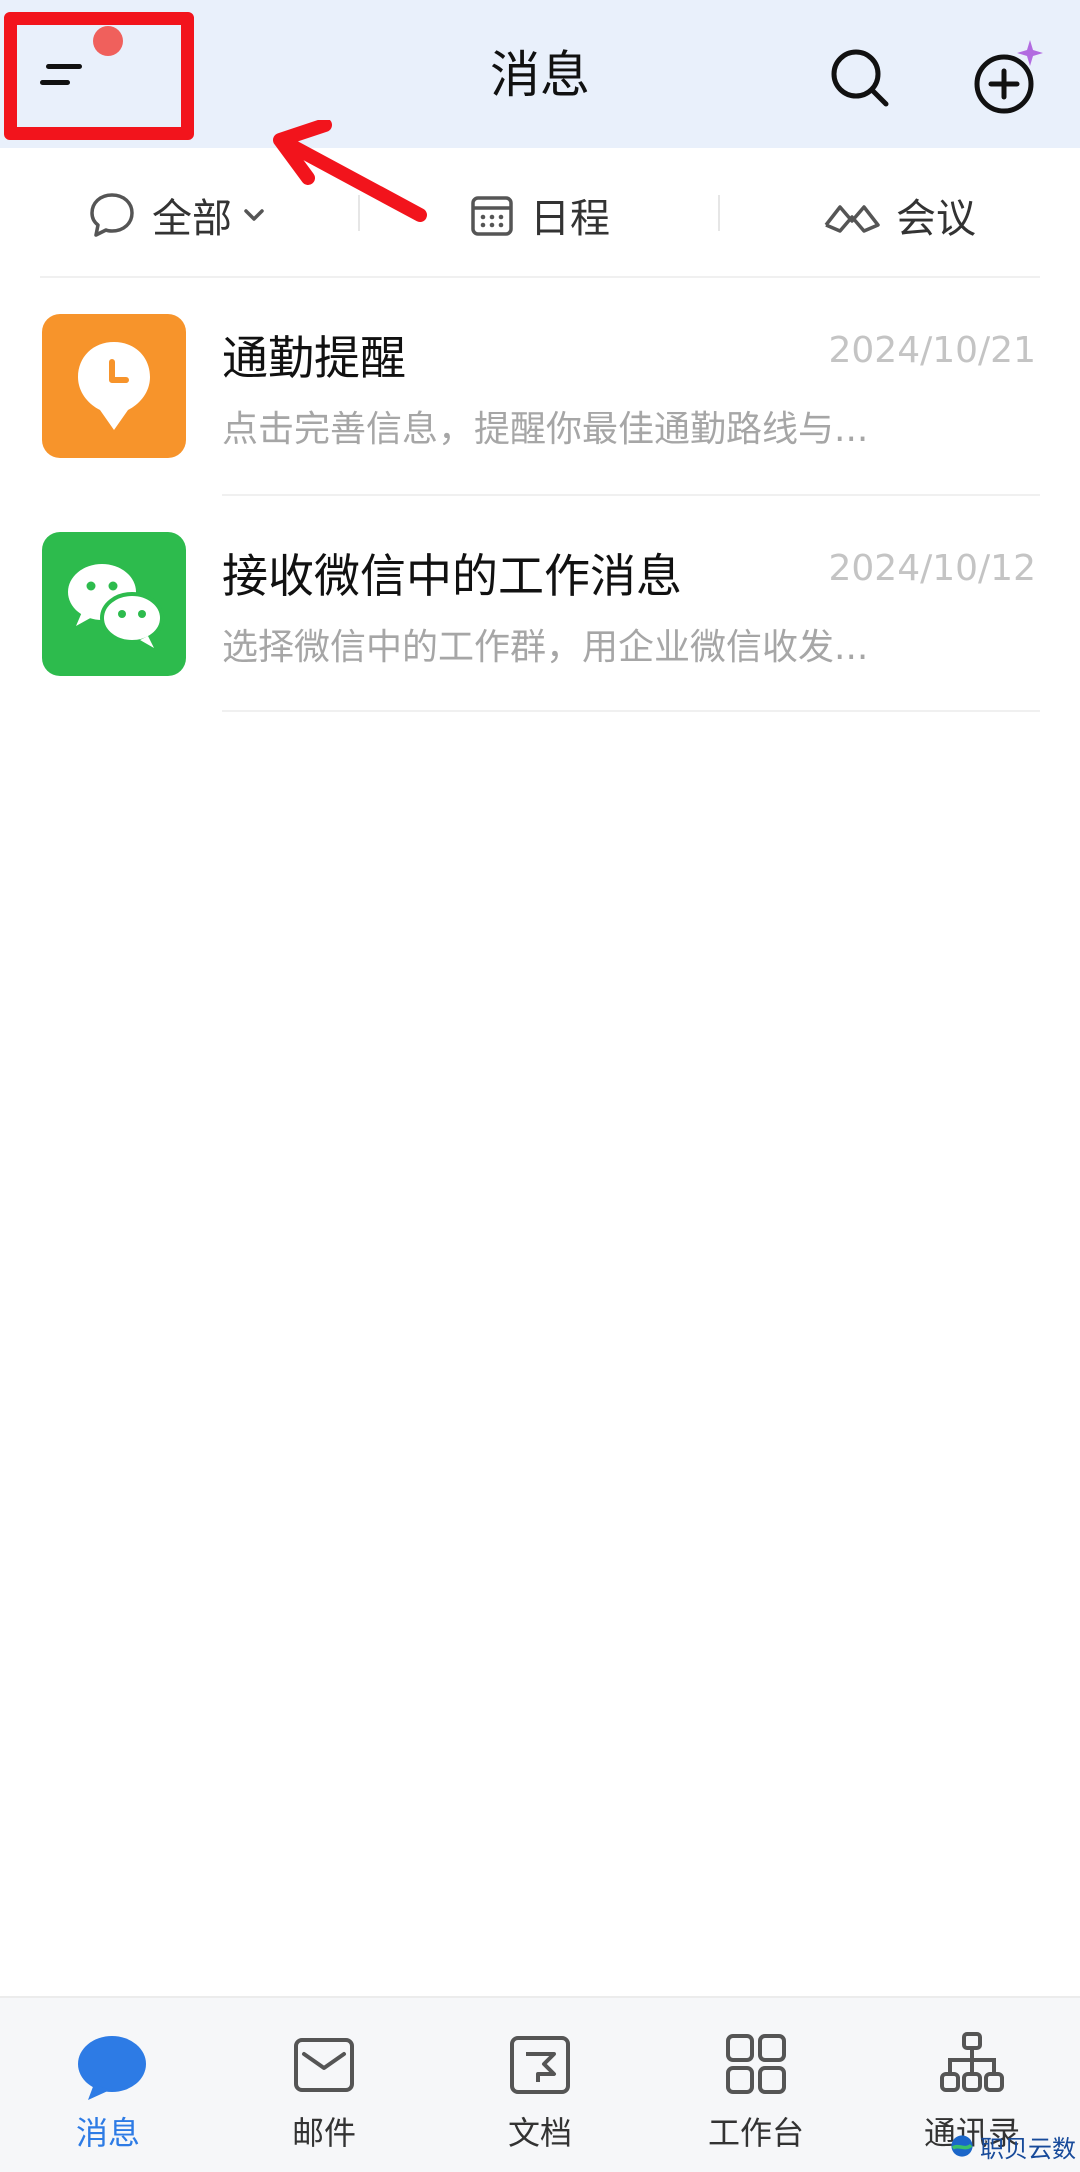 This screenshot has height=2172, width=1080. Describe the element at coordinates (936, 219) in the screenshot. I see `filter-meeting-label: 会议` at that location.